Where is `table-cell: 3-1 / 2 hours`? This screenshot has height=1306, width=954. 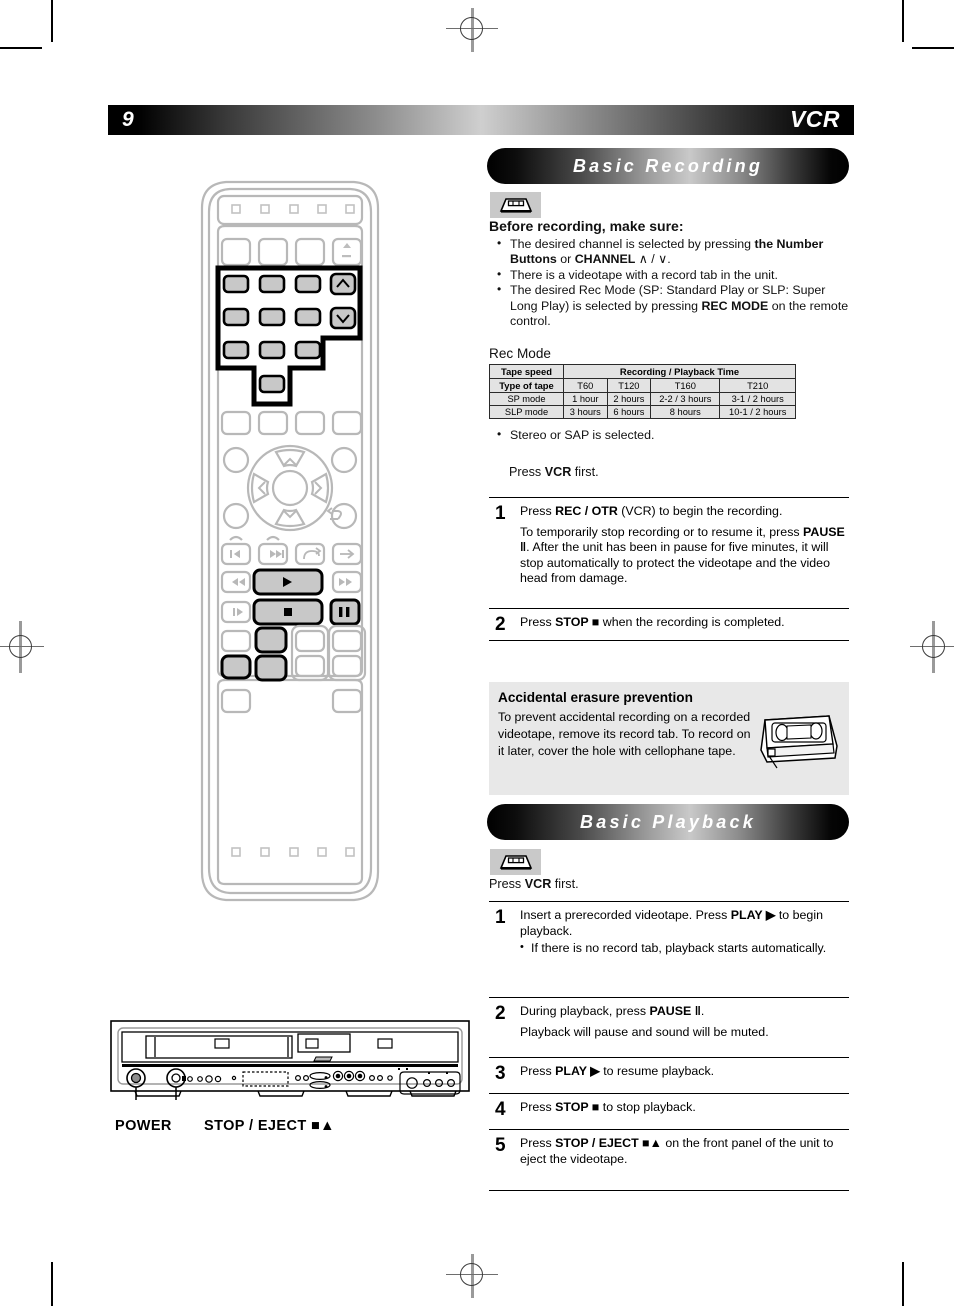
table-cell: 3-1 / 2 hours is located at coordinates (757, 399).